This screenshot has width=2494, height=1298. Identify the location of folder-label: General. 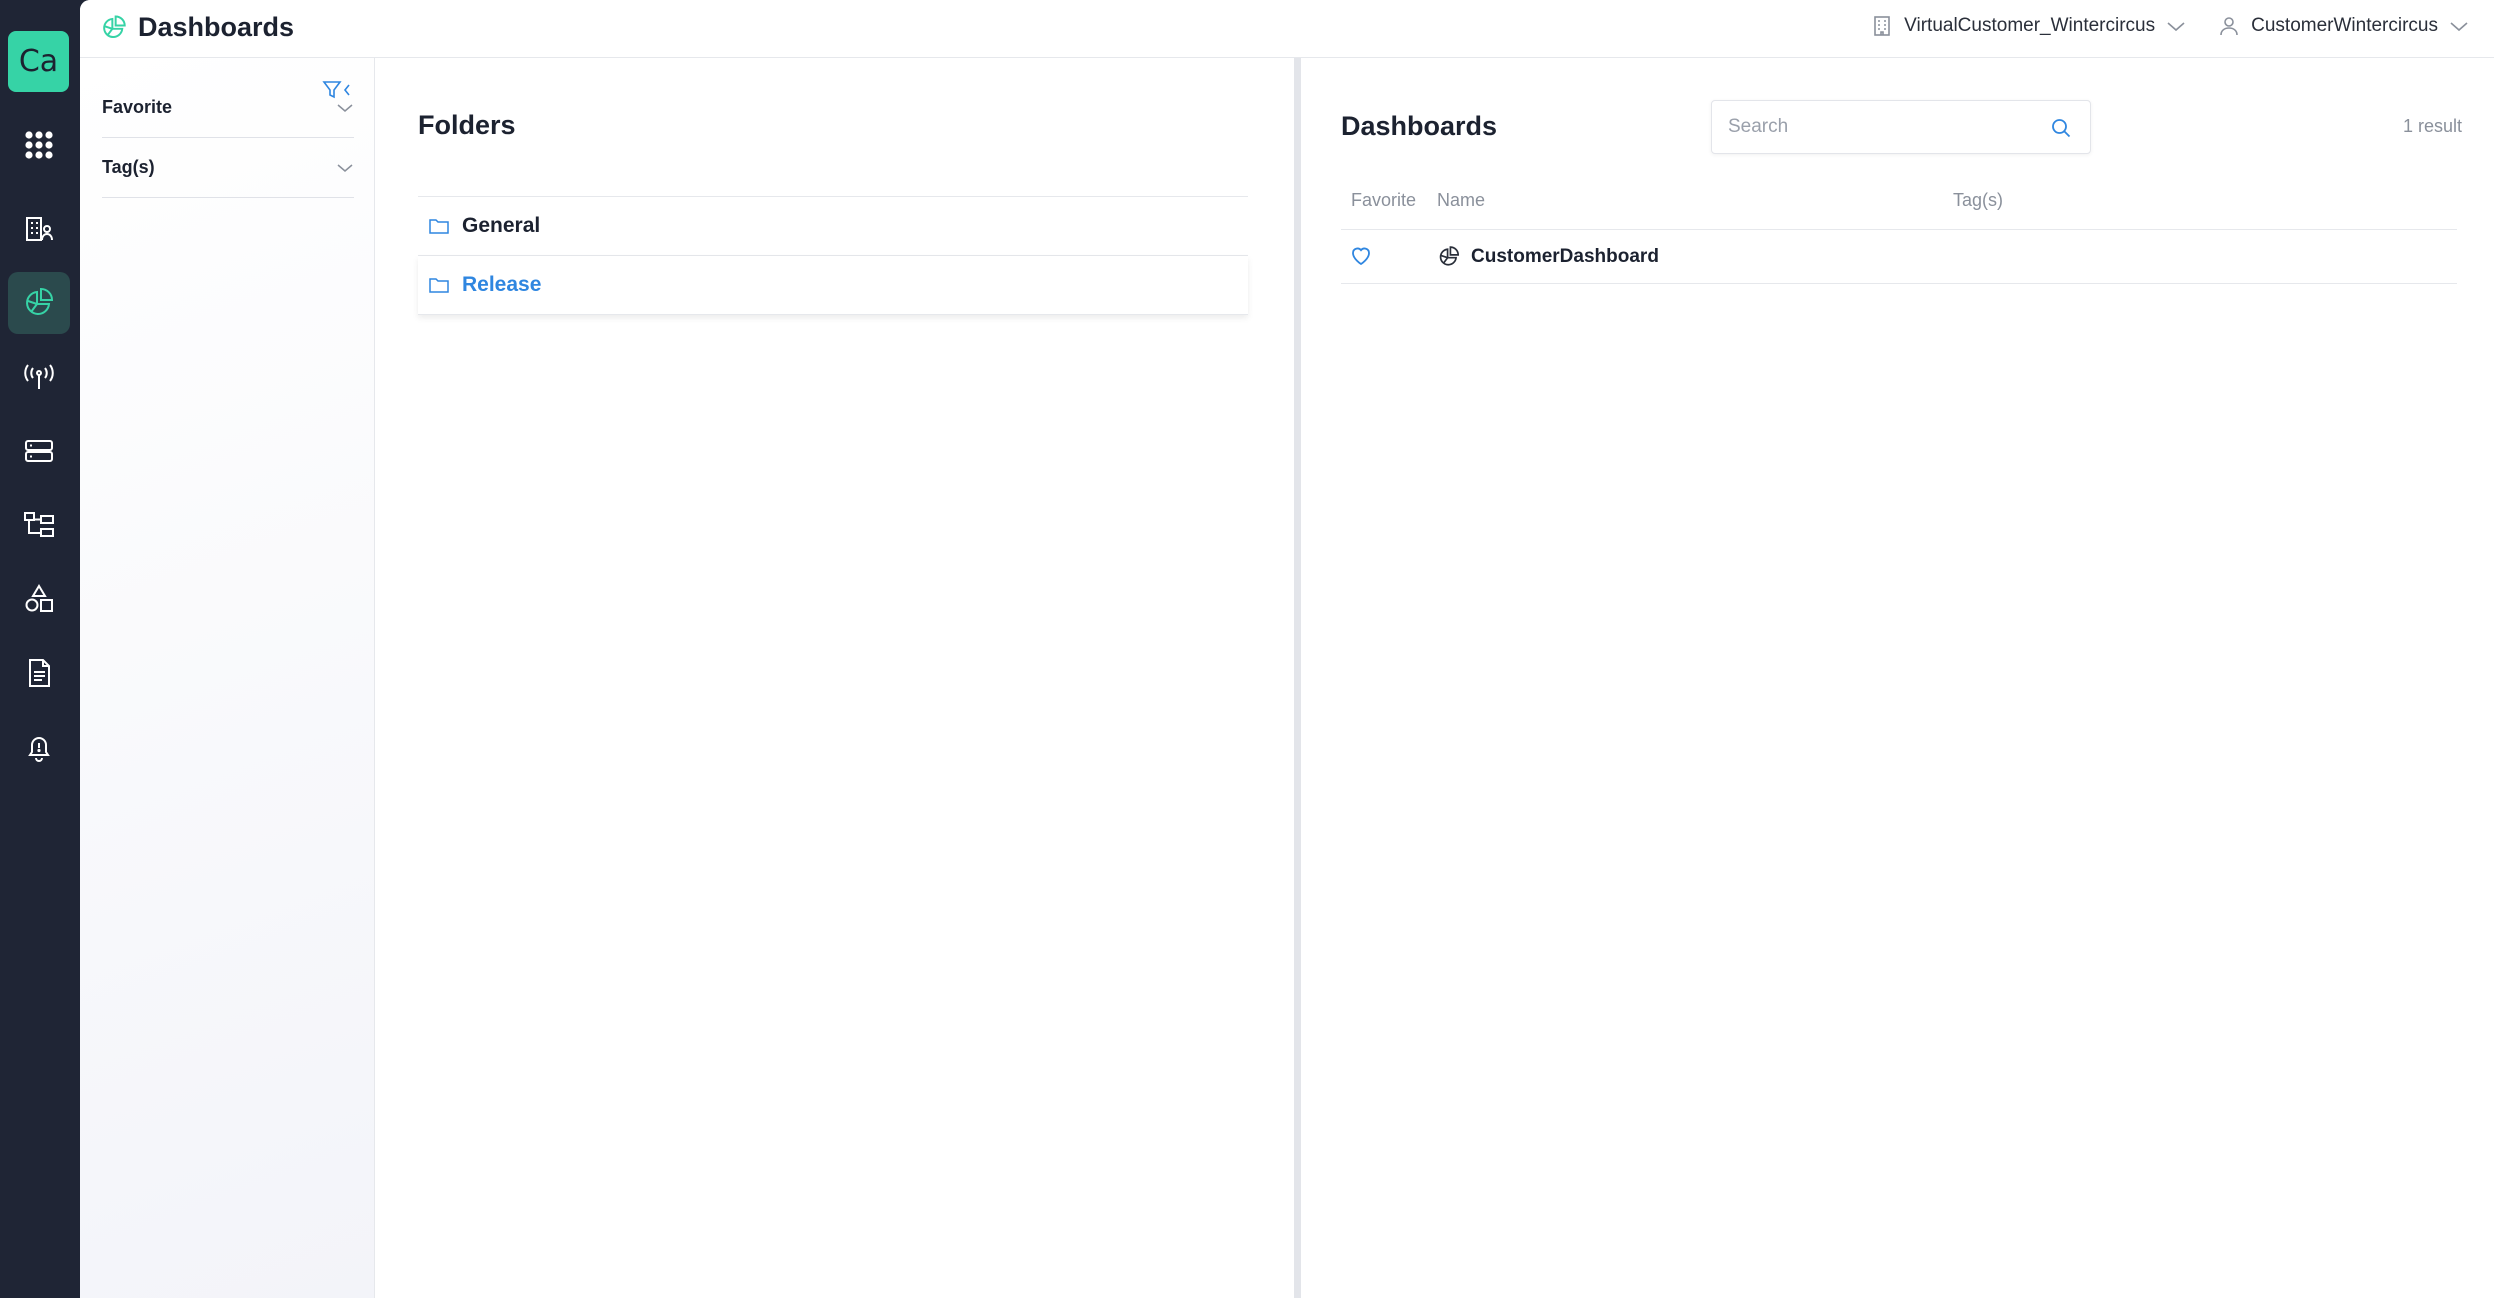
(501, 225).